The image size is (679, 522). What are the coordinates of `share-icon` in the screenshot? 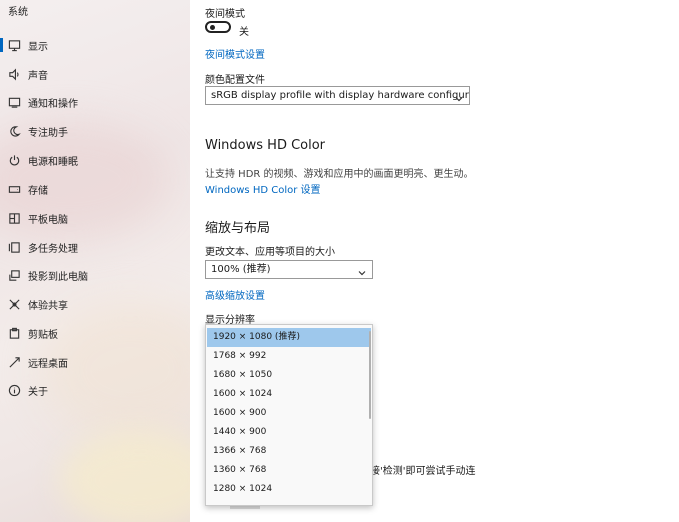 It's located at (14, 304).